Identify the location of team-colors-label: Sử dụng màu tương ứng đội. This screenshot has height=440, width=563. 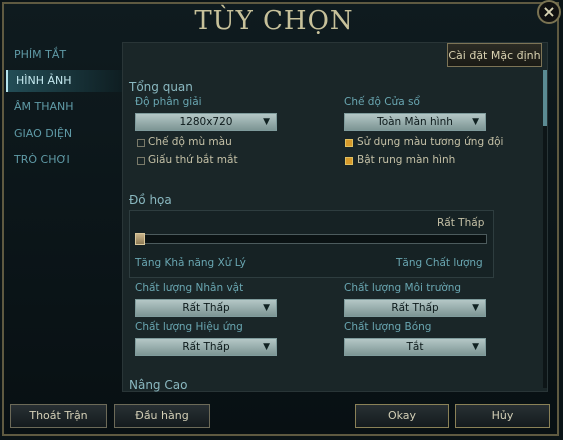
(430, 142).